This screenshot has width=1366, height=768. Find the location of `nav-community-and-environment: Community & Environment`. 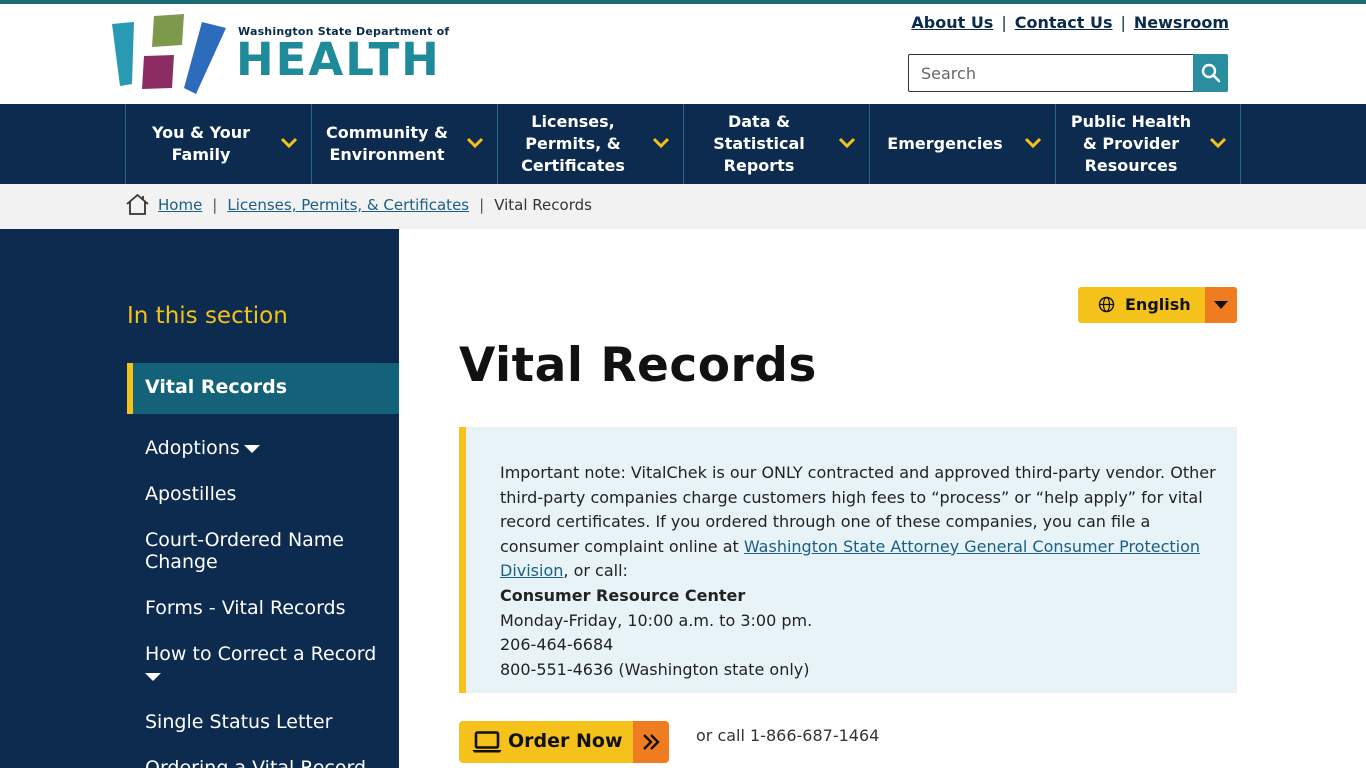

nav-community-and-environment: Community & Environment is located at coordinates (404, 144).